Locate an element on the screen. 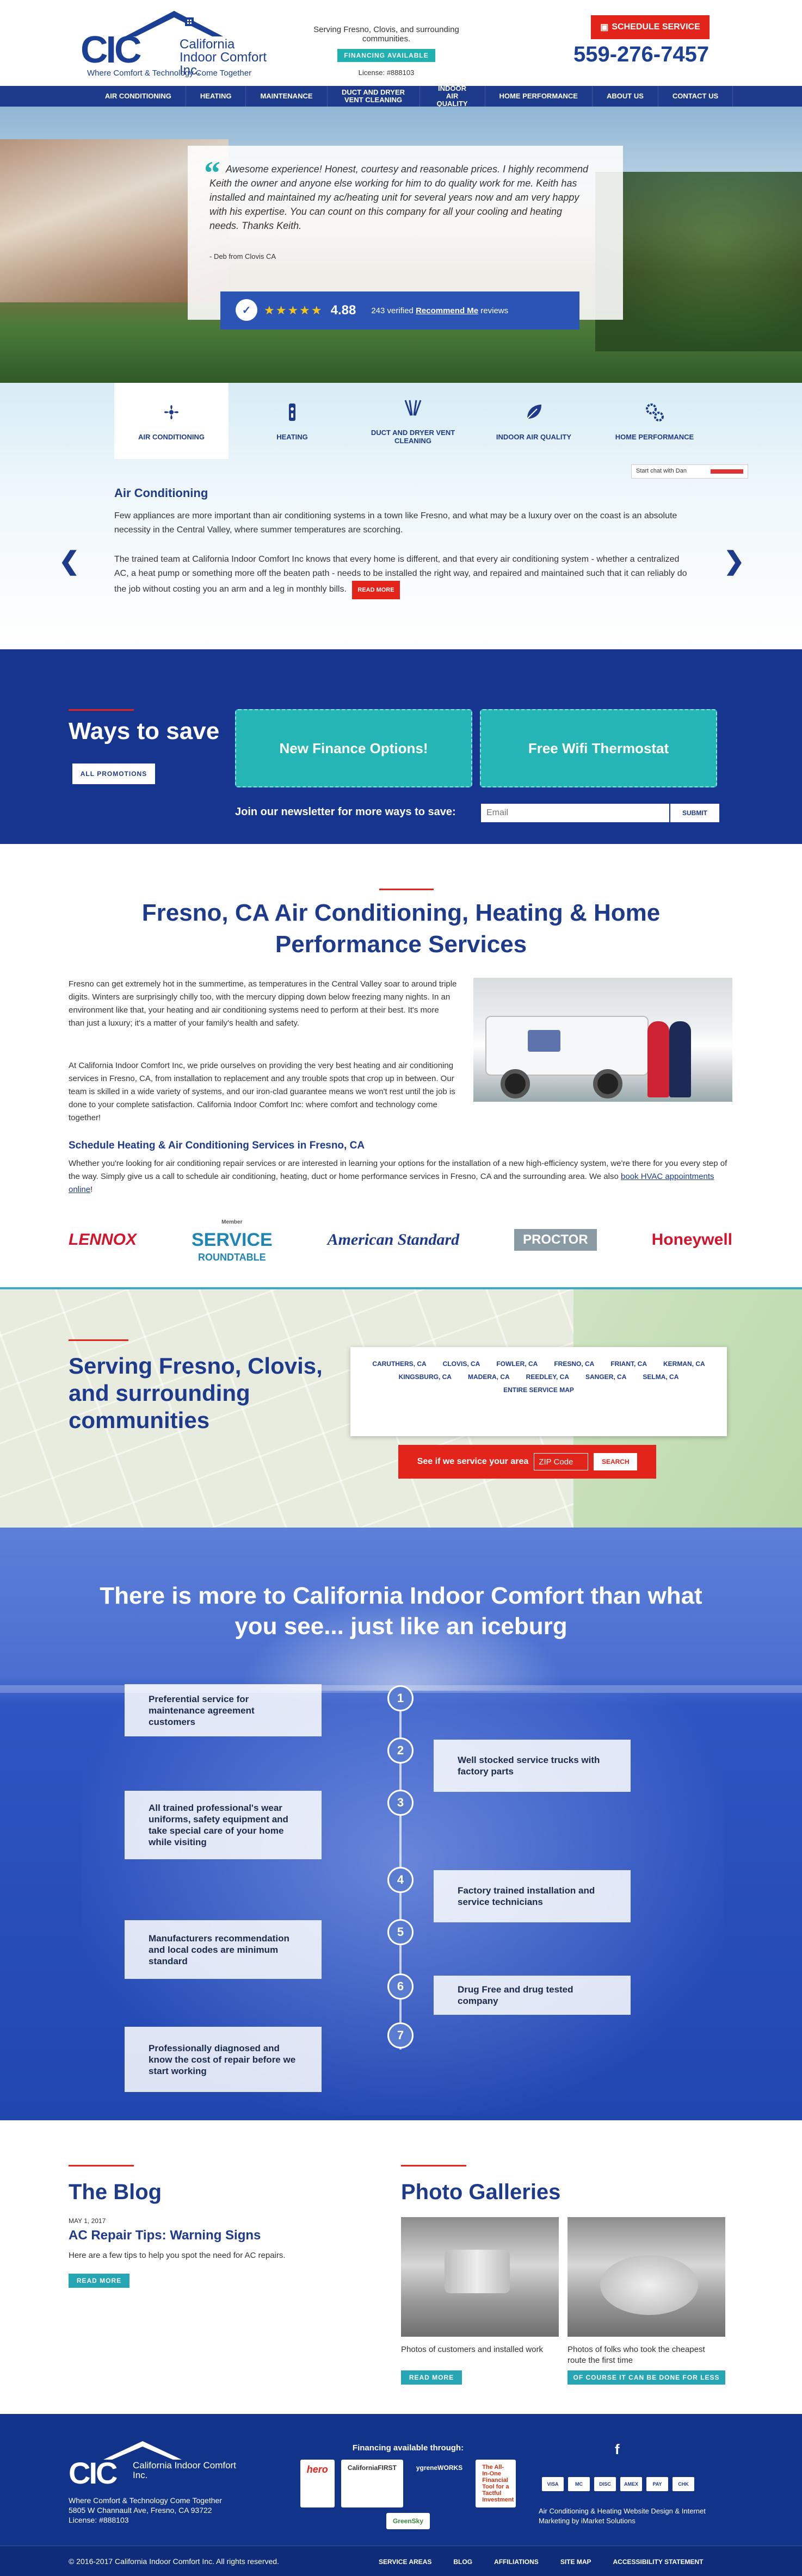 The width and height of the screenshot is (802, 2576). read-more-button: READ MORE is located at coordinates (376, 590).